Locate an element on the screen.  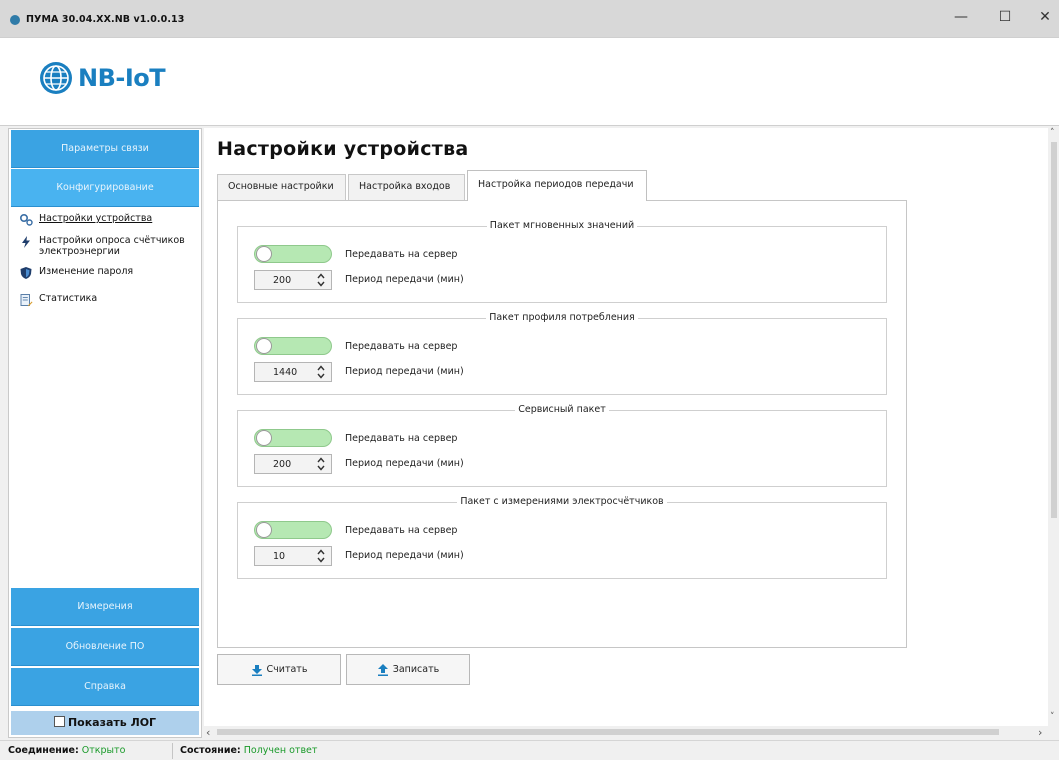
show-log-label: Показать ЛОГ is located at coordinates (112, 722).